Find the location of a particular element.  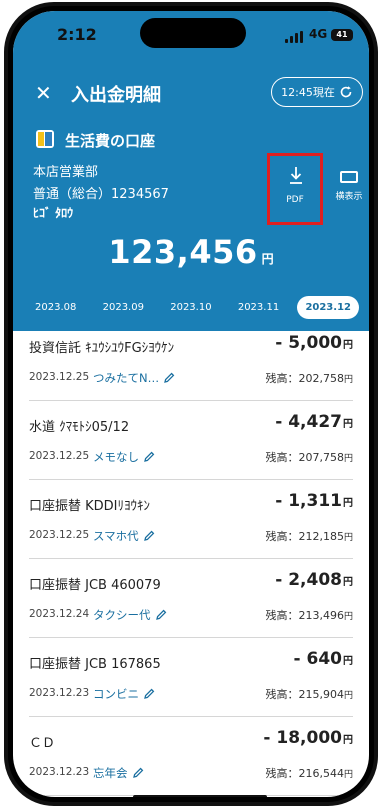

transaction-amount: - 4,427円 is located at coordinates (314, 422).